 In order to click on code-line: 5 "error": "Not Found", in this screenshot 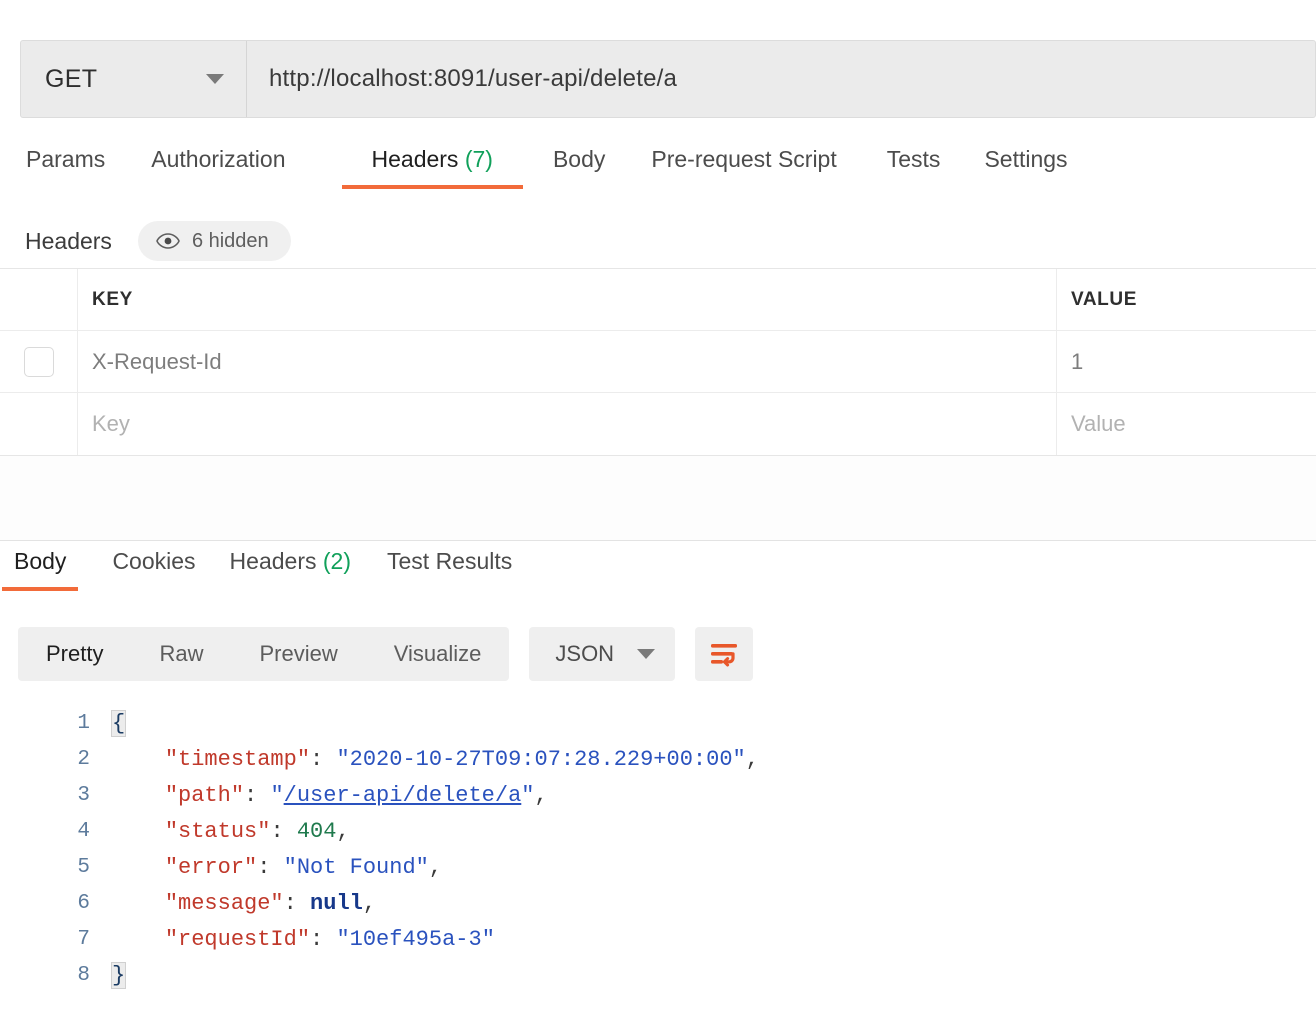, I will do `click(658, 867)`.